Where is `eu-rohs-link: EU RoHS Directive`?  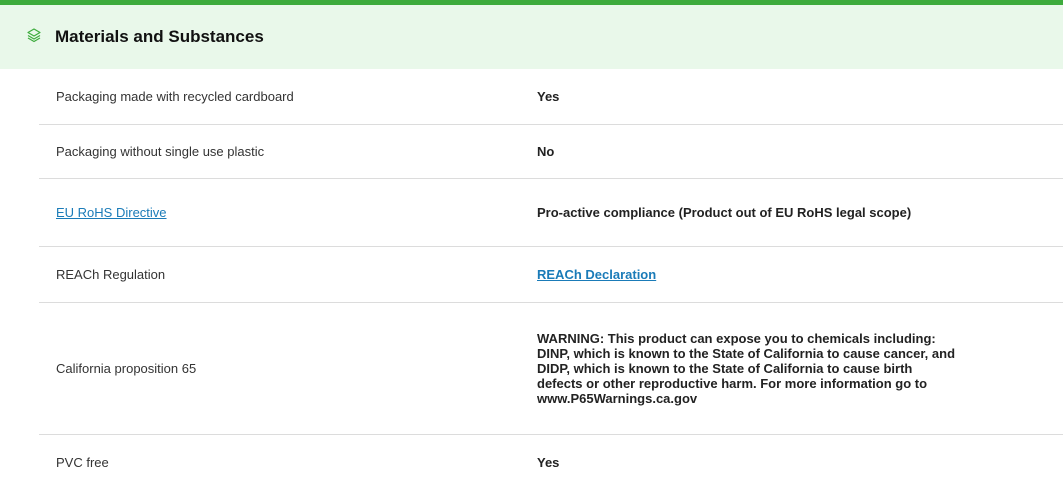
eu-rohs-link: EU RoHS Directive is located at coordinates (111, 212).